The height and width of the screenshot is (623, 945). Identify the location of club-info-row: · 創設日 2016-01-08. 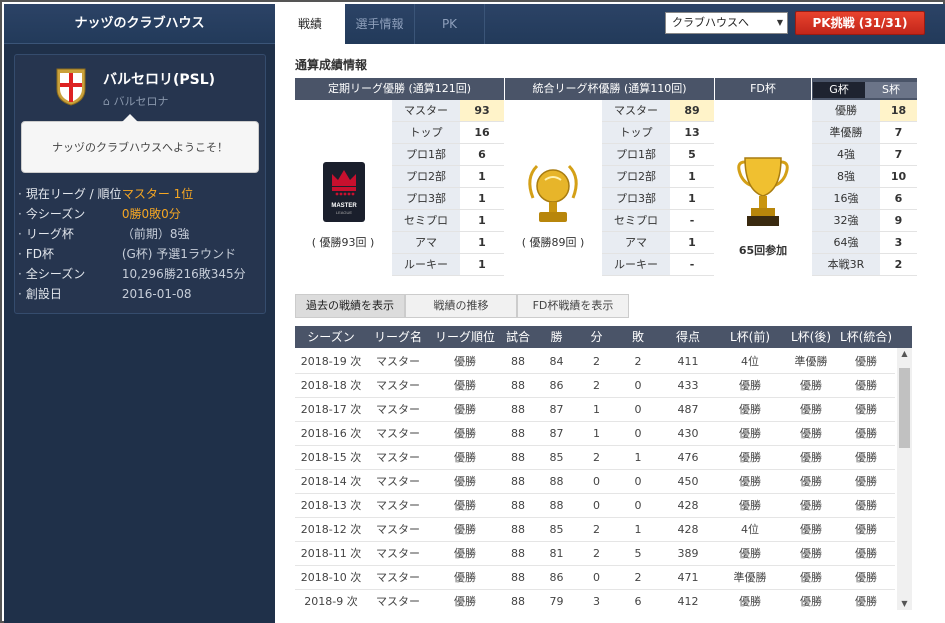
(105, 294).